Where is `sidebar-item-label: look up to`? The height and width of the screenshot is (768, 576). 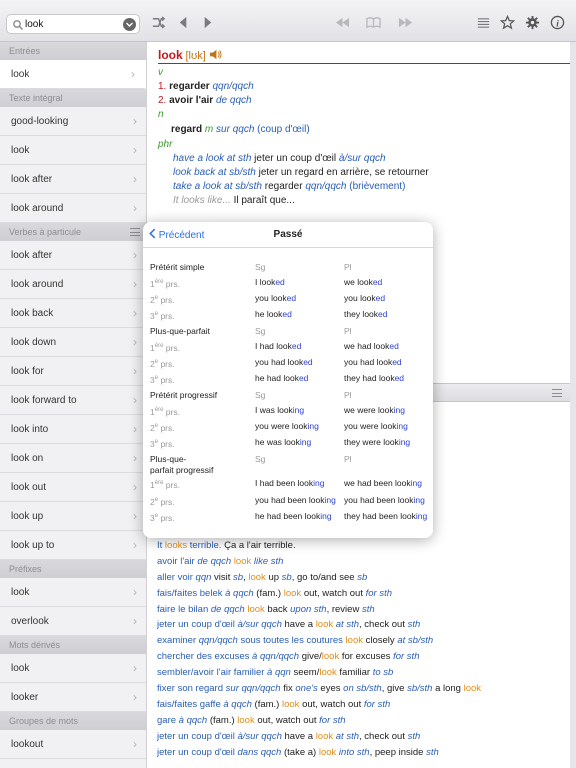
sidebar-item-label: look up to is located at coordinates (33, 545).